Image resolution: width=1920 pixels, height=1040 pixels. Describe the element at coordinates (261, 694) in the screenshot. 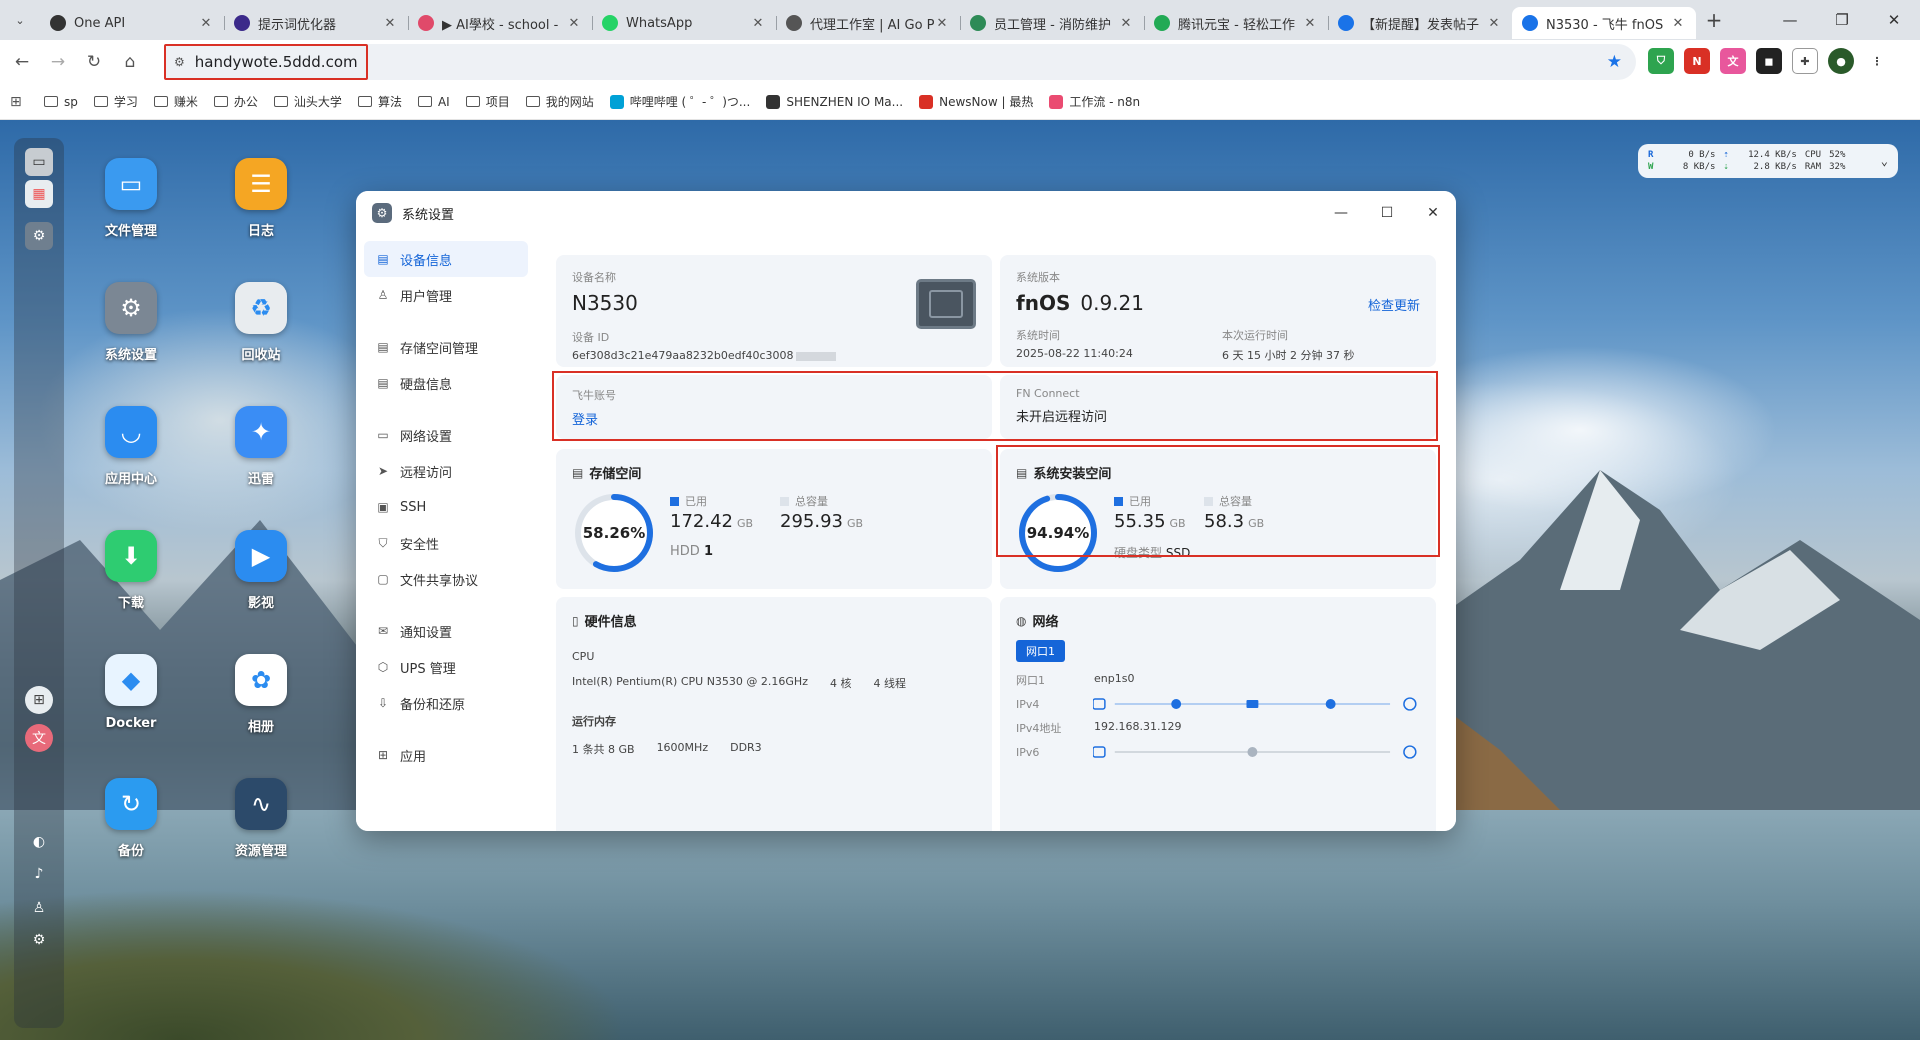

I see `desktop-app-icon: ✿ 相册` at that location.